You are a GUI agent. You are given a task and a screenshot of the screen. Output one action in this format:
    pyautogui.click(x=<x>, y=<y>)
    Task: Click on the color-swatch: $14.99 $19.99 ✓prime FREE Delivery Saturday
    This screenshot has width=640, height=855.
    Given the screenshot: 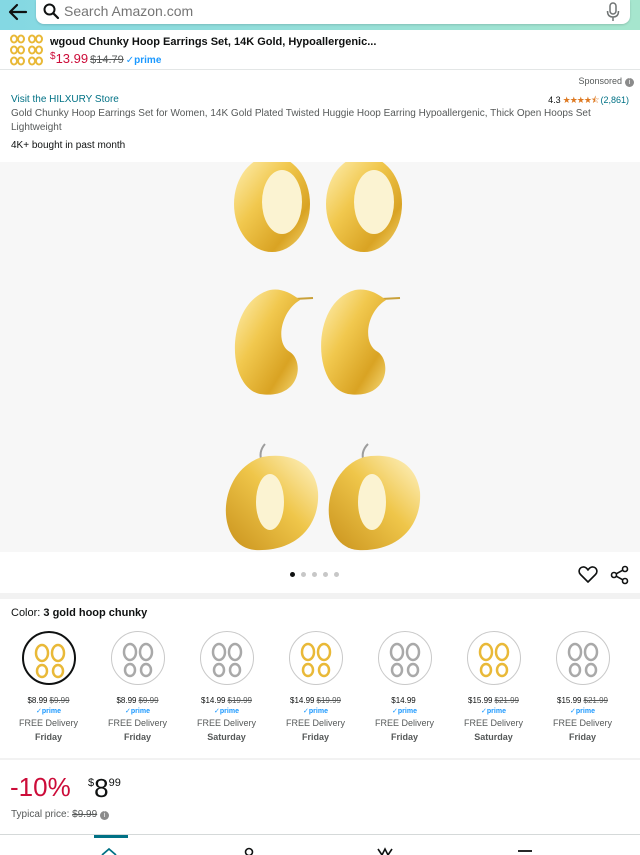 What is the action you would take?
    pyautogui.click(x=226, y=688)
    